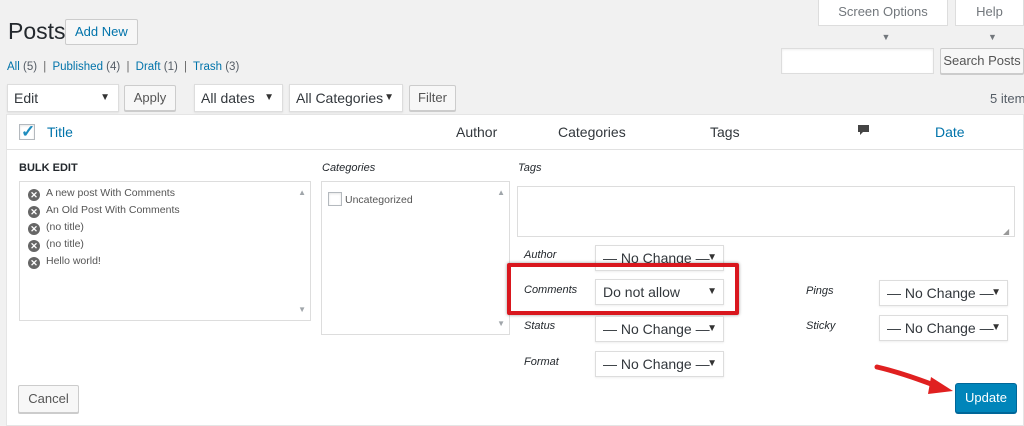 The width and height of the screenshot is (1024, 426). Describe the element at coordinates (110, 193) in the screenshot. I see `post-title: A new post With Comments` at that location.